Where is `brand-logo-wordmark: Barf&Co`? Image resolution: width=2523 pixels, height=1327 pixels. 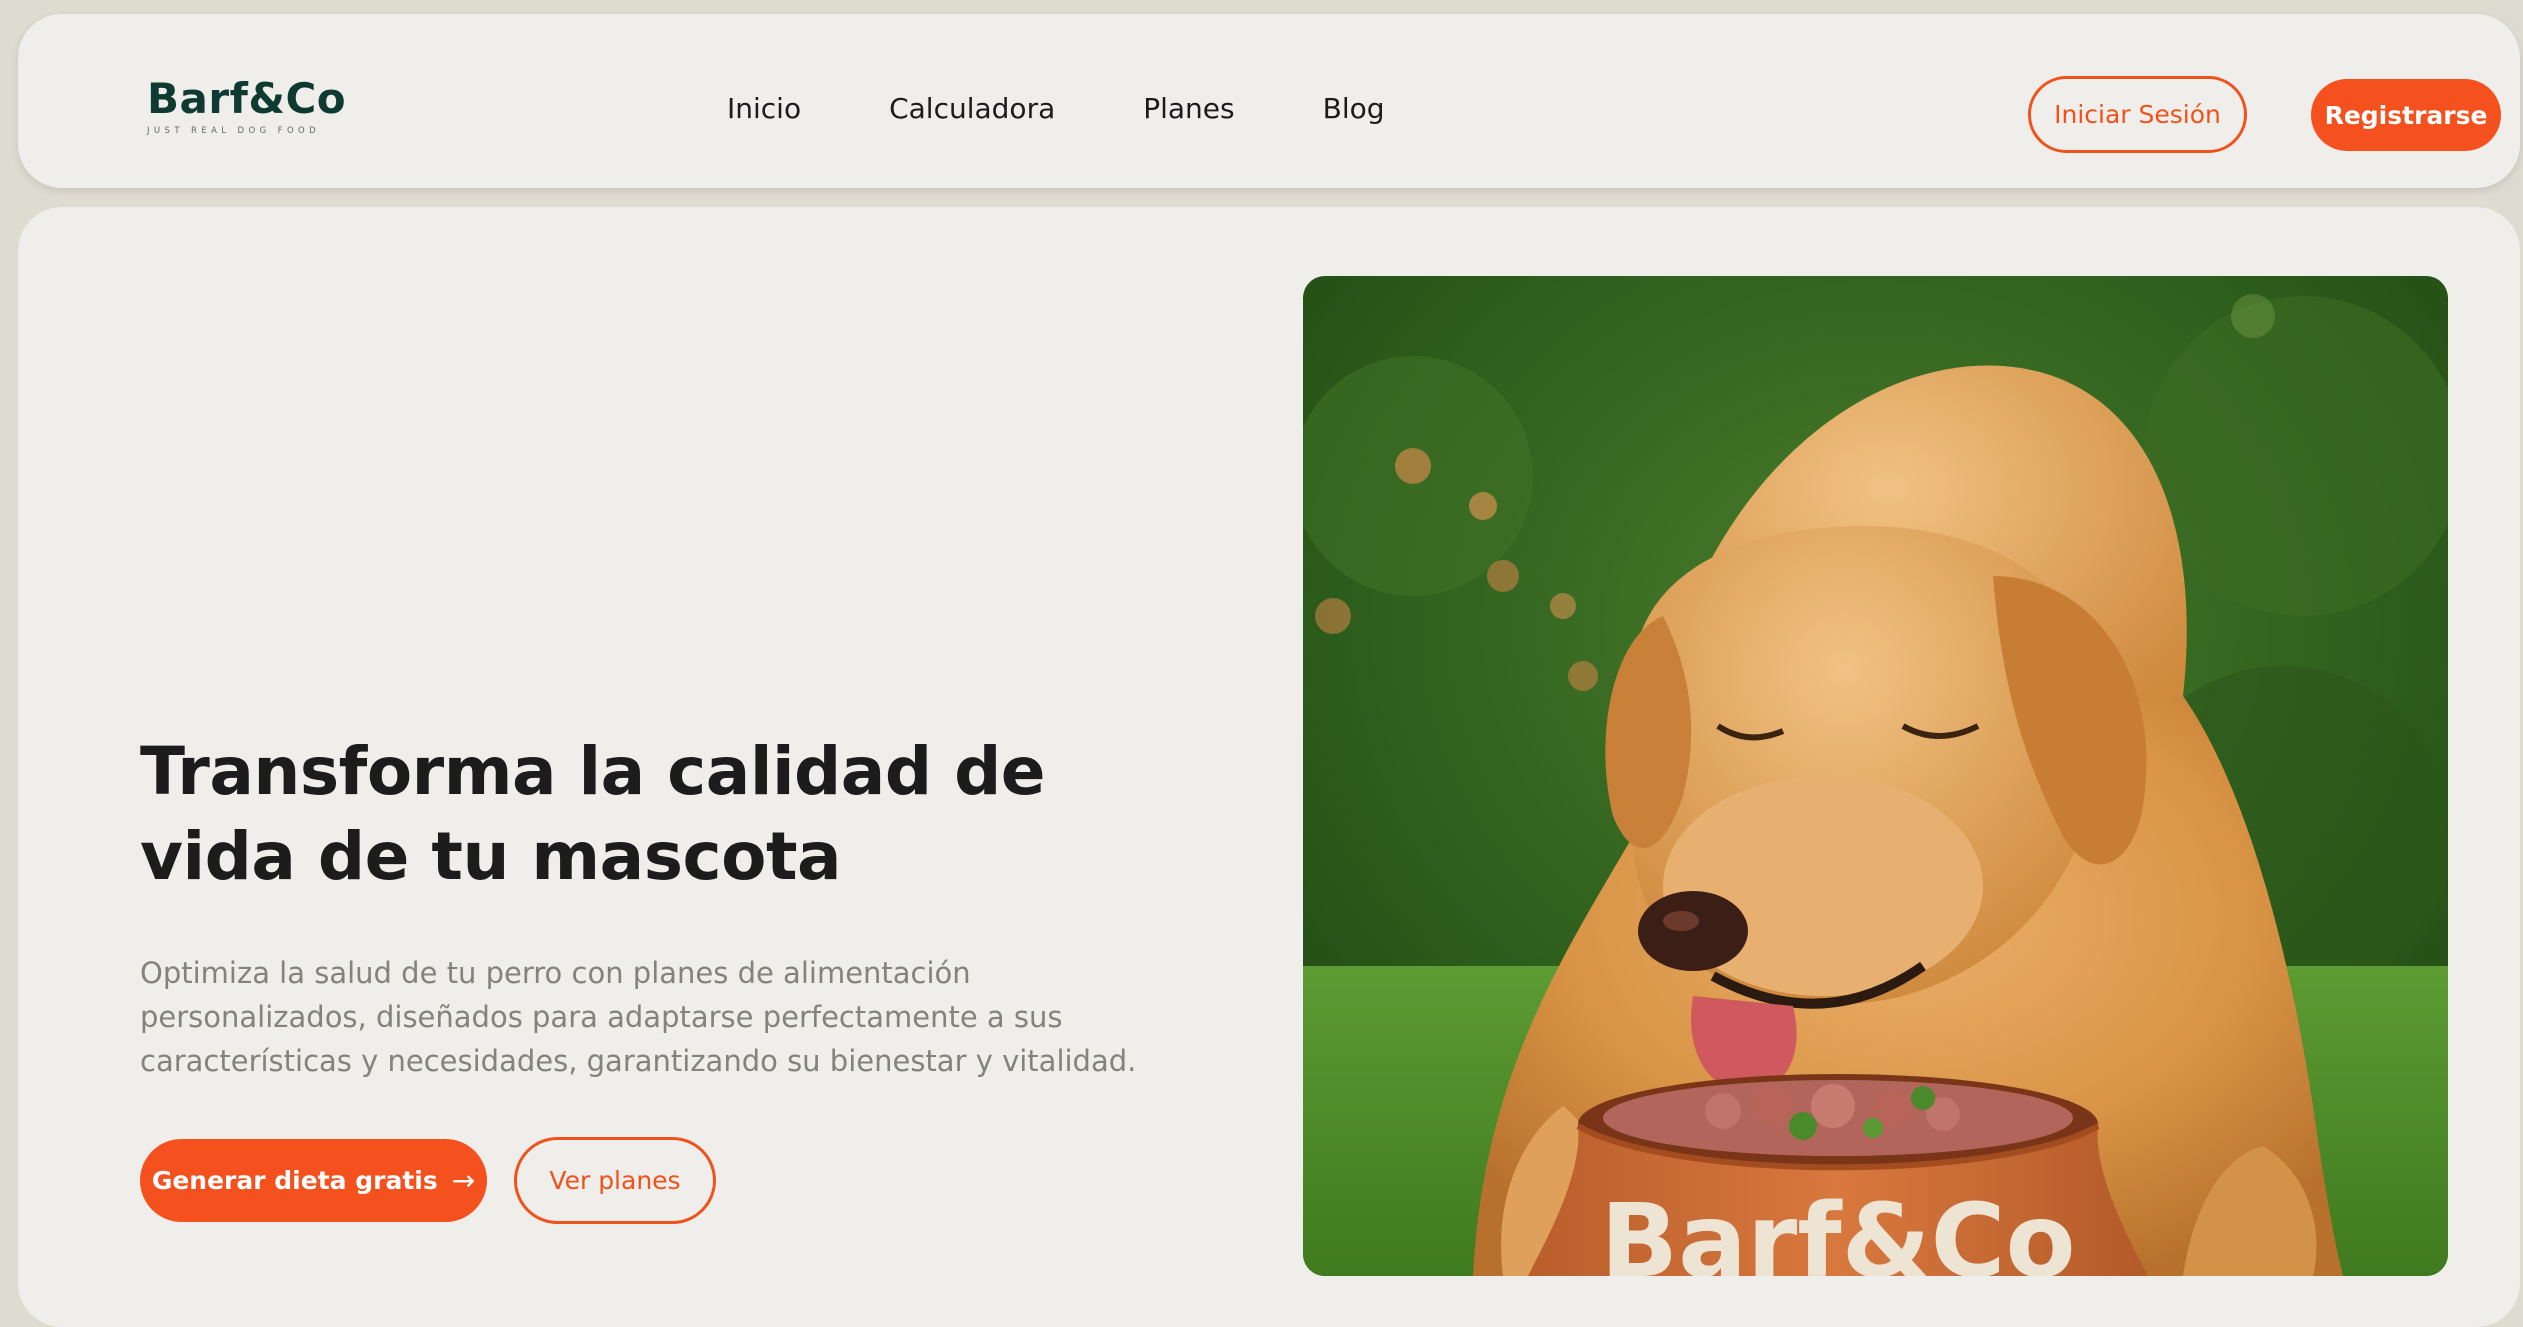 brand-logo-wordmark: Barf&Co is located at coordinates (247, 98).